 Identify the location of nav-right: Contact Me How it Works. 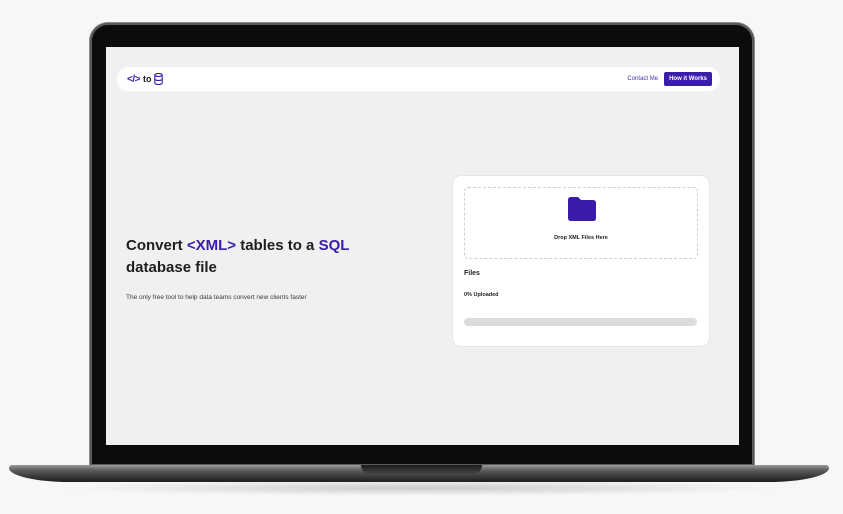
(669, 79).